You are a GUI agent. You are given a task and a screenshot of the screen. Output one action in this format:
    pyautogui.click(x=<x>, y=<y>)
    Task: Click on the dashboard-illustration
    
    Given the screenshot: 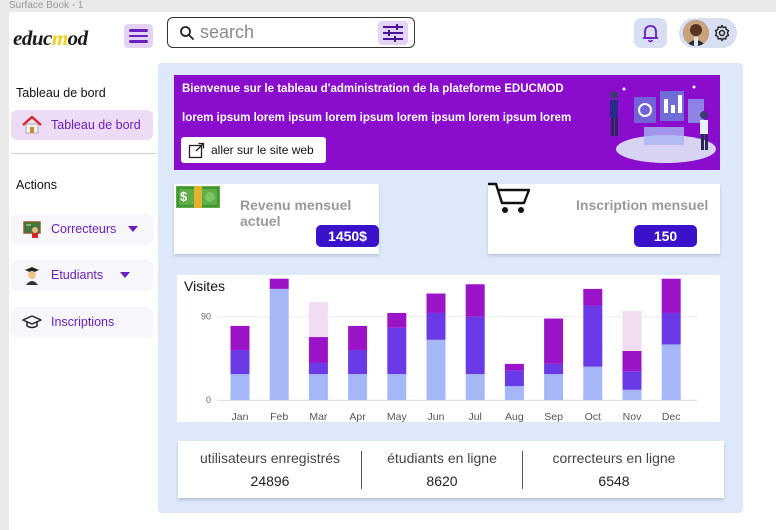 What is the action you would take?
    pyautogui.click(x=663, y=124)
    